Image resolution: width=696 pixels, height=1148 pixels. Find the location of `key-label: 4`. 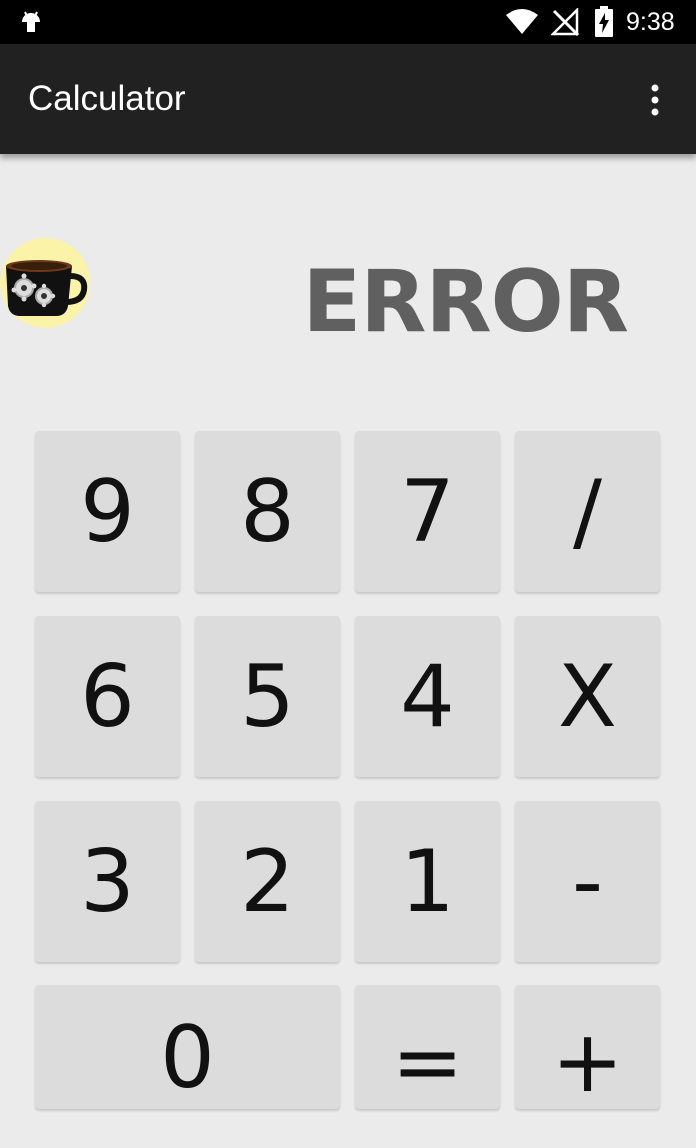

key-label: 4 is located at coordinates (427, 696).